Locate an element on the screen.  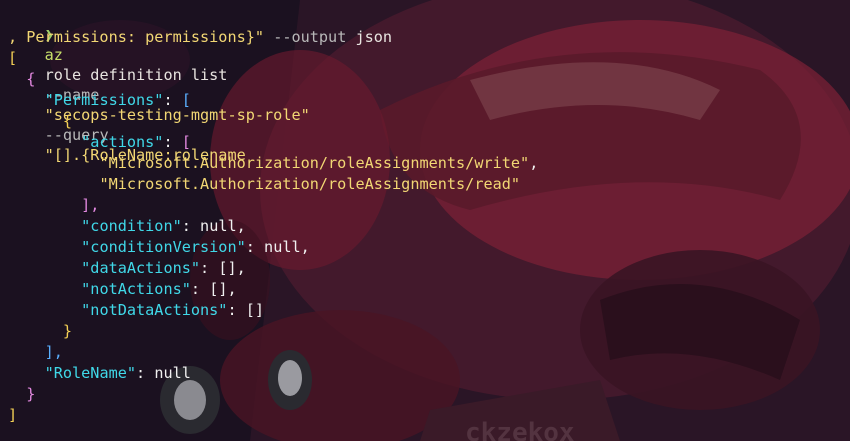
command-output-value: json is located at coordinates (374, 37).